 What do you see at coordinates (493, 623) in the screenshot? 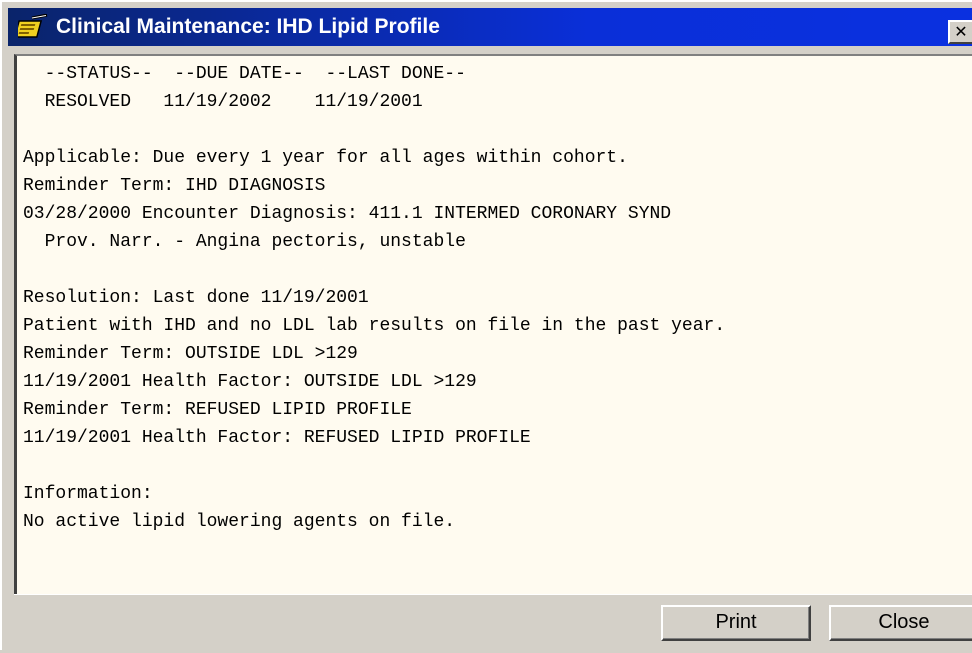
I see `button-bar: Print Close` at bounding box center [493, 623].